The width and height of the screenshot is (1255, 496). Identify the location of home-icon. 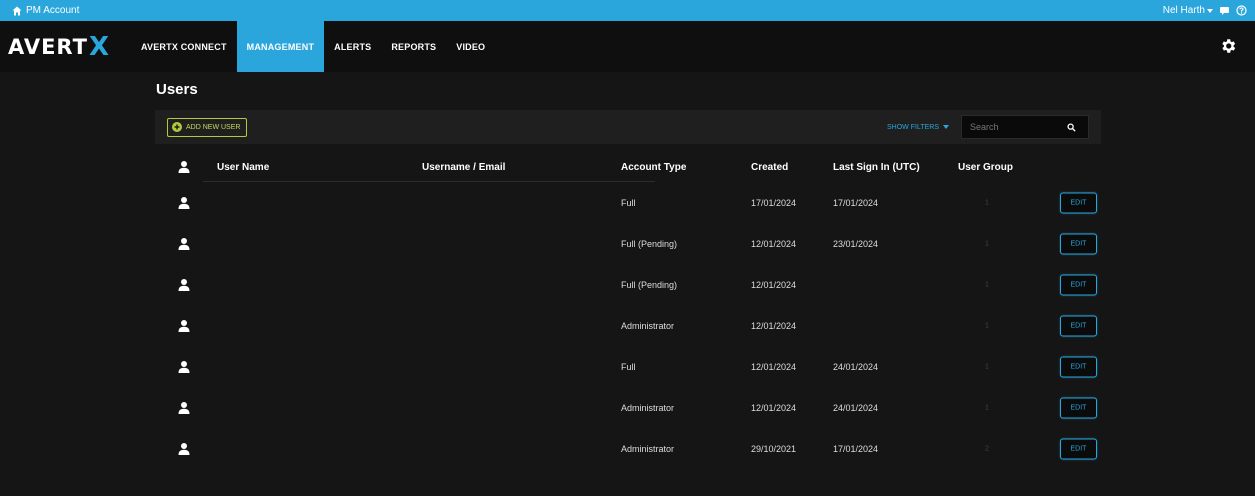
(17, 10).